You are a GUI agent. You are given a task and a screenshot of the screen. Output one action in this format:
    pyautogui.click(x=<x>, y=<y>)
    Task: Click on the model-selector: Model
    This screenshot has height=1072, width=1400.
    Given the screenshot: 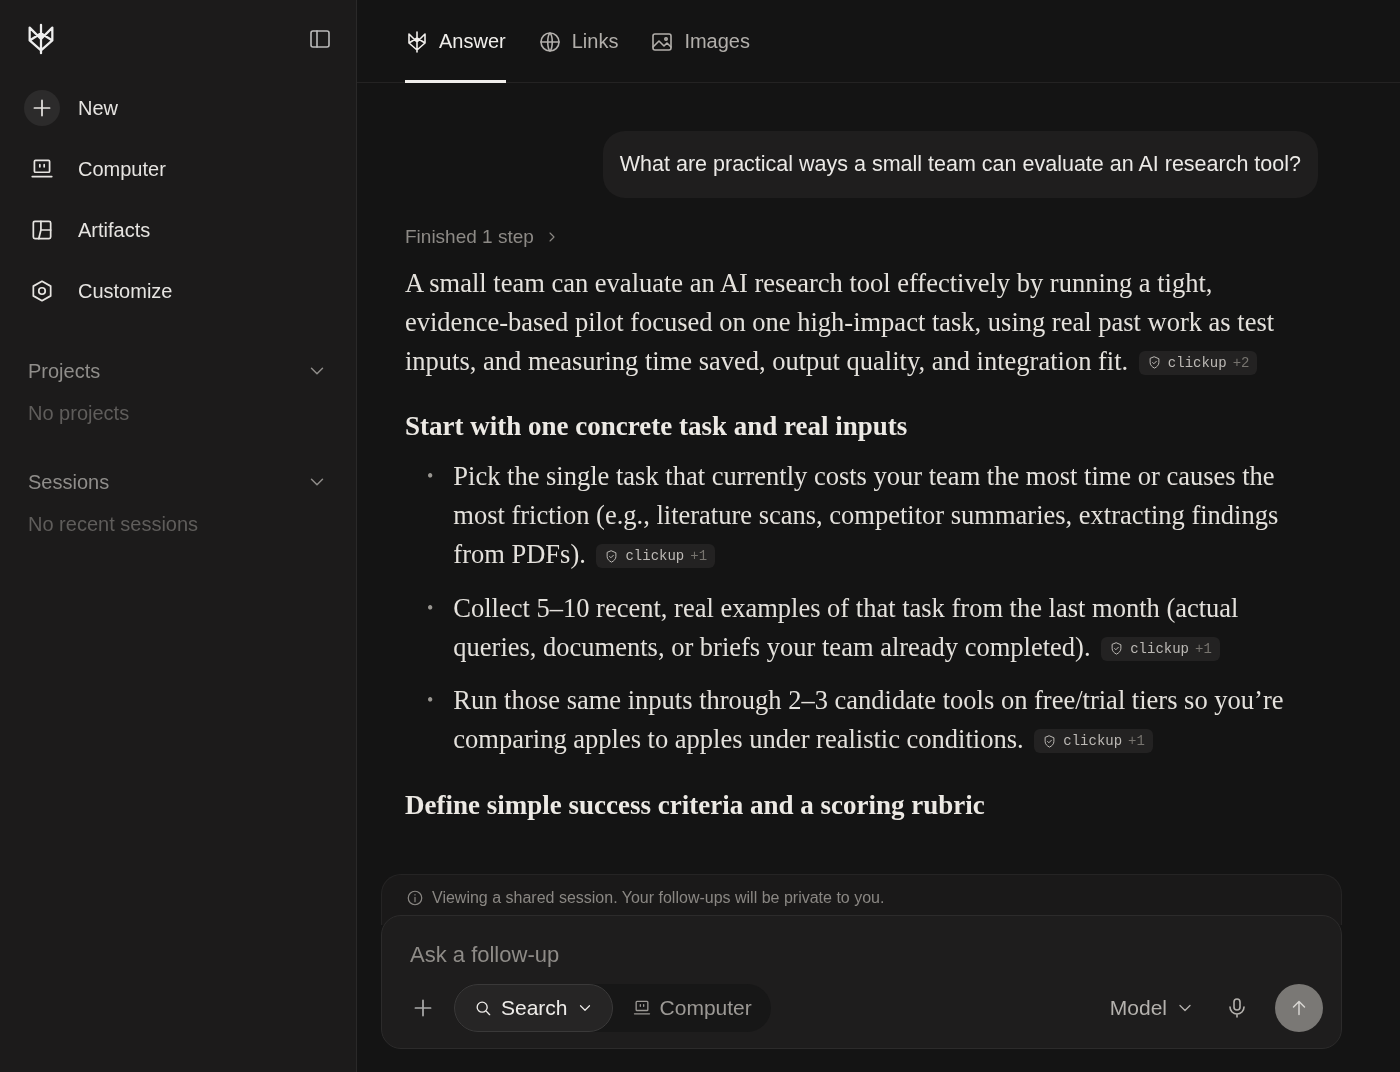 What is the action you would take?
    pyautogui.click(x=1152, y=1008)
    